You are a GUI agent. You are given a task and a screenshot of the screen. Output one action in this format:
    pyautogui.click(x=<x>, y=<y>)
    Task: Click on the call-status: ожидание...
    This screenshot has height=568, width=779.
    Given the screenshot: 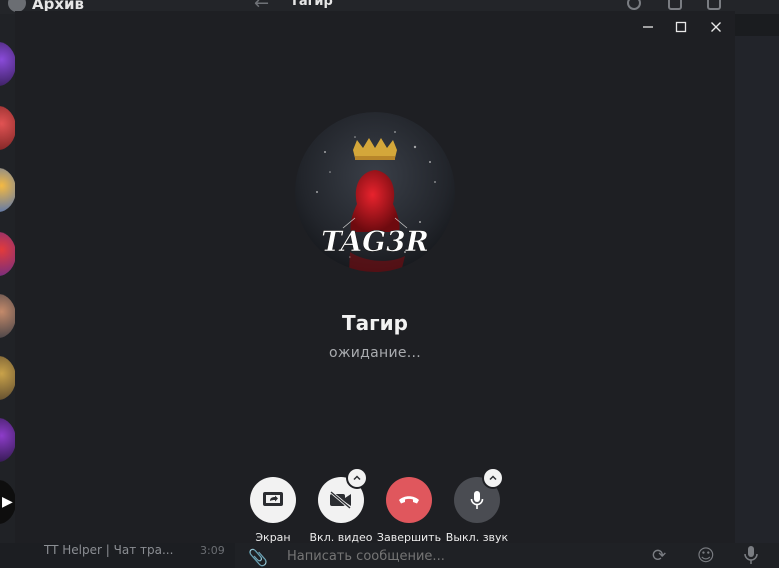 What is the action you would take?
    pyautogui.click(x=375, y=353)
    